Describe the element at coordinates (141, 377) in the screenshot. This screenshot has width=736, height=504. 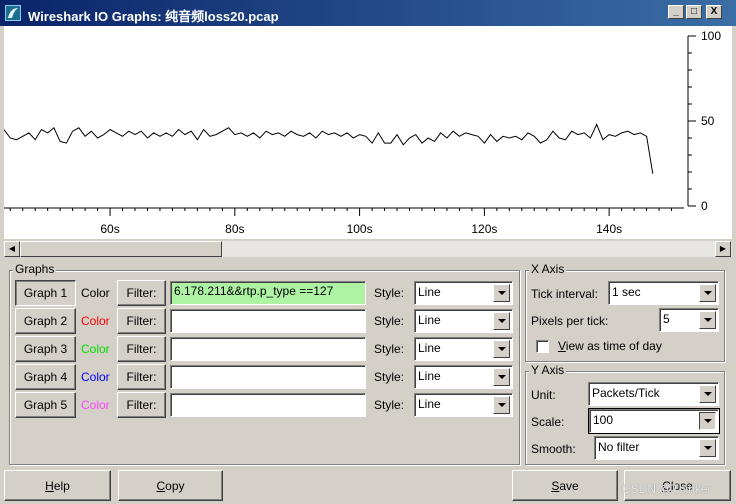
I see `graph-4-filter-button: Filter:` at that location.